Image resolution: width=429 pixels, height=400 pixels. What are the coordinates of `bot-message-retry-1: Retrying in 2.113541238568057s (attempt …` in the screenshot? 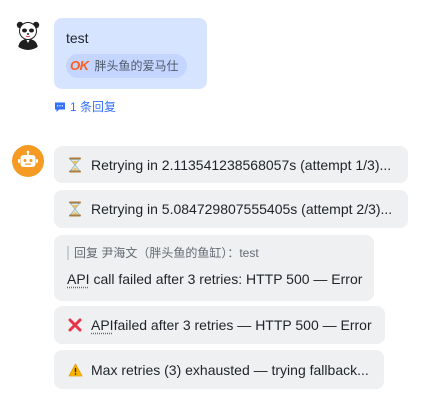 It's located at (231, 164).